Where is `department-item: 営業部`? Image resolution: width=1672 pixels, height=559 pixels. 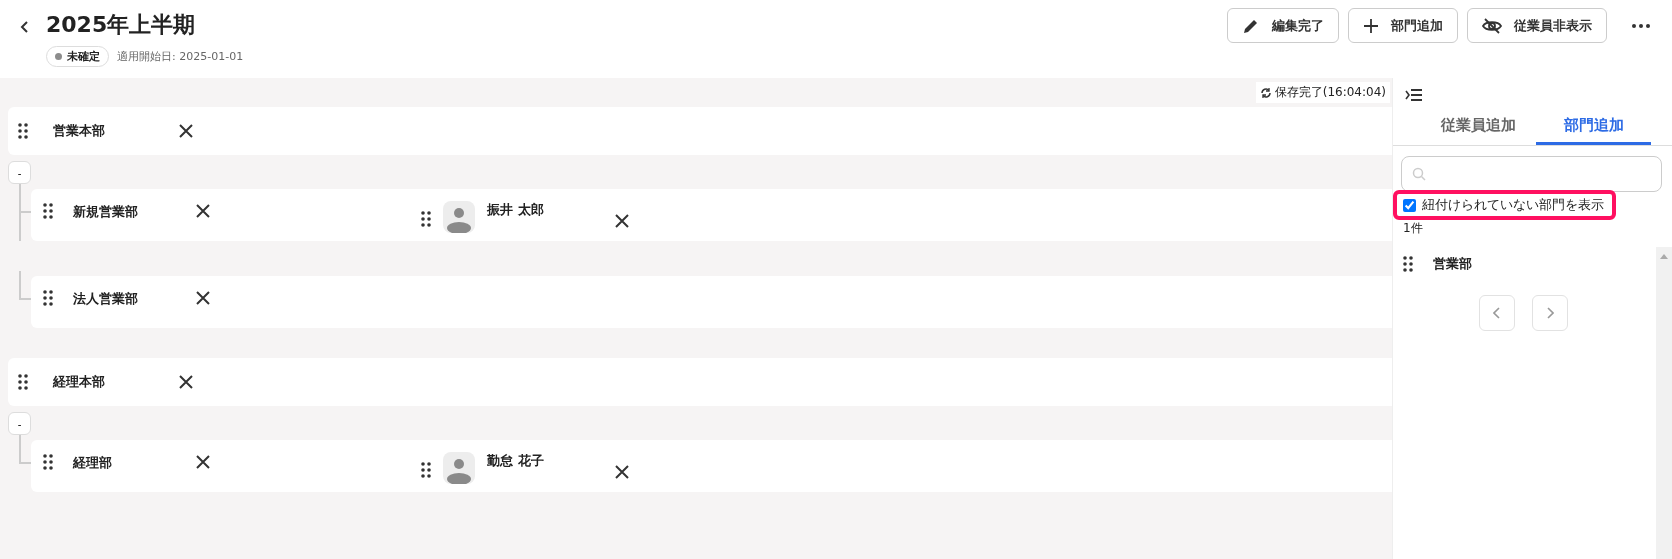
department-item: 営業部 is located at coordinates (1452, 264).